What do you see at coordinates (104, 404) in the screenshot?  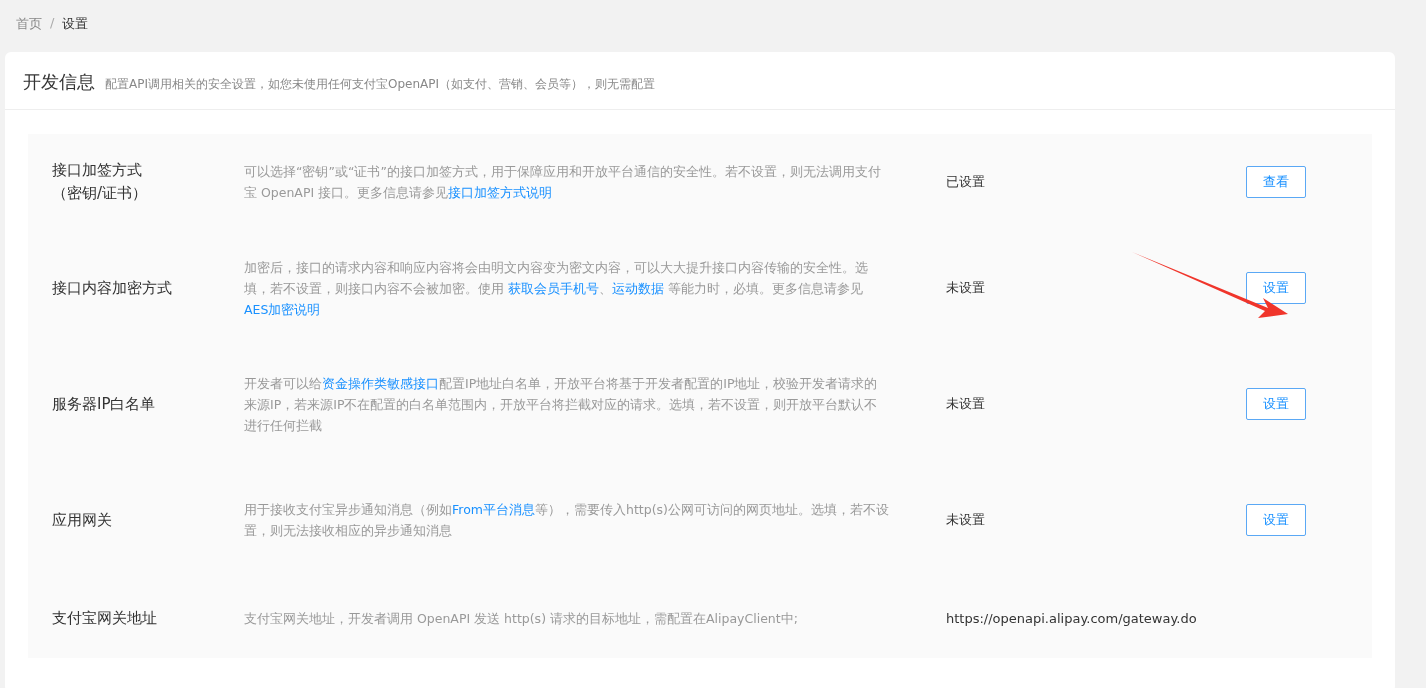 I see `setting-label: 服务器IP白名单` at bounding box center [104, 404].